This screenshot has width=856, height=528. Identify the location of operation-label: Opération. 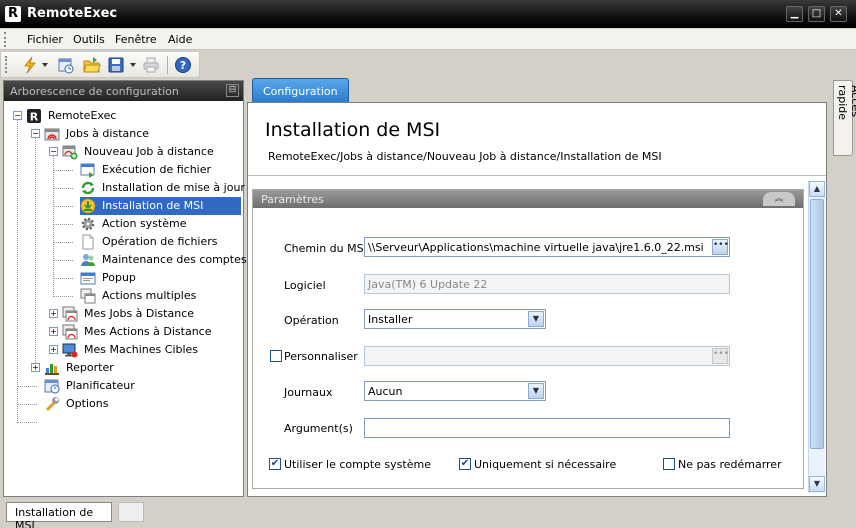
(311, 320).